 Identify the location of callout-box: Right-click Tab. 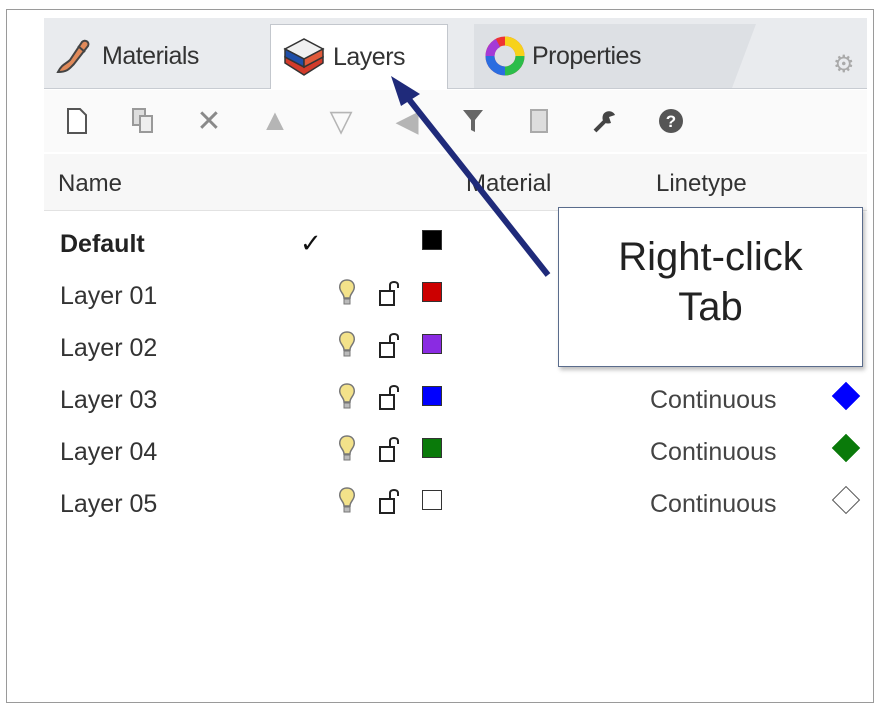
(710, 287).